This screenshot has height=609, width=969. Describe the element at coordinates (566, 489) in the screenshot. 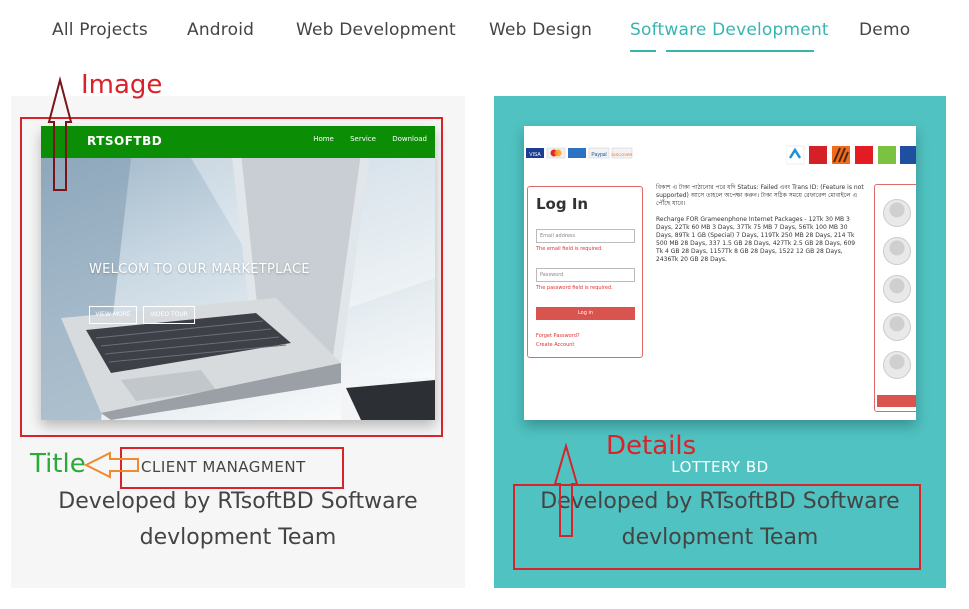

I see `details-up-arrow` at that location.